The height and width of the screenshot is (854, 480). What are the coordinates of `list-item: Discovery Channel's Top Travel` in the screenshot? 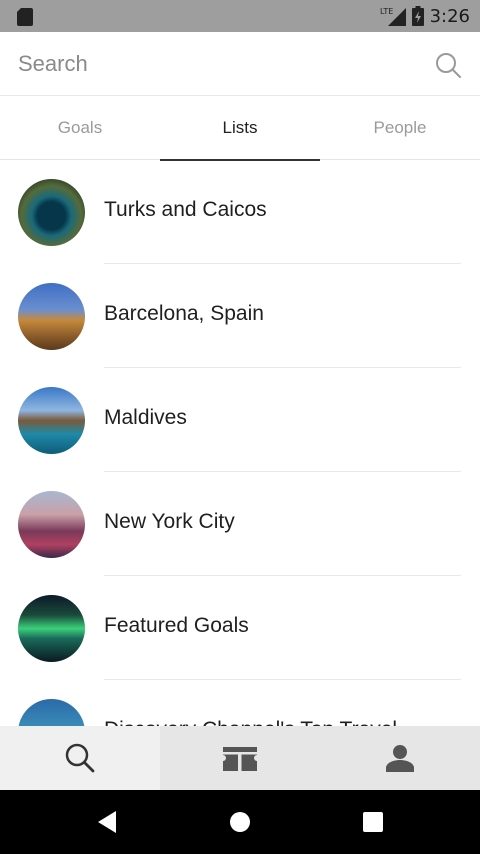 It's located at (240, 703).